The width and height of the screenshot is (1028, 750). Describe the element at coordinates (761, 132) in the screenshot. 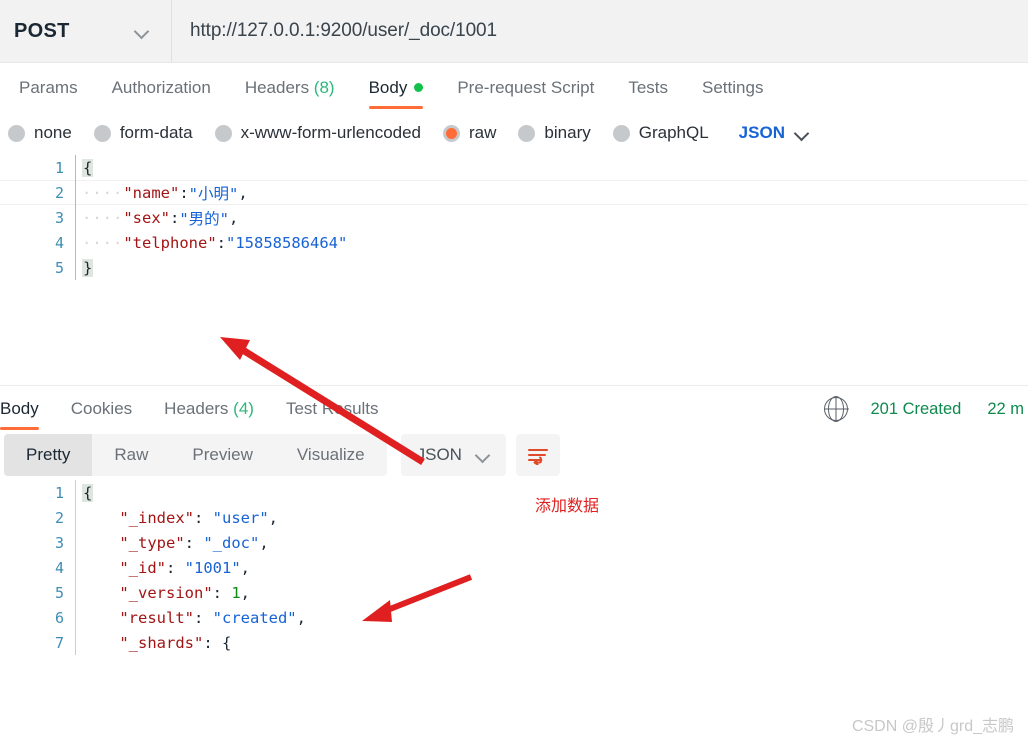

I see `body-format-label: JSON` at that location.